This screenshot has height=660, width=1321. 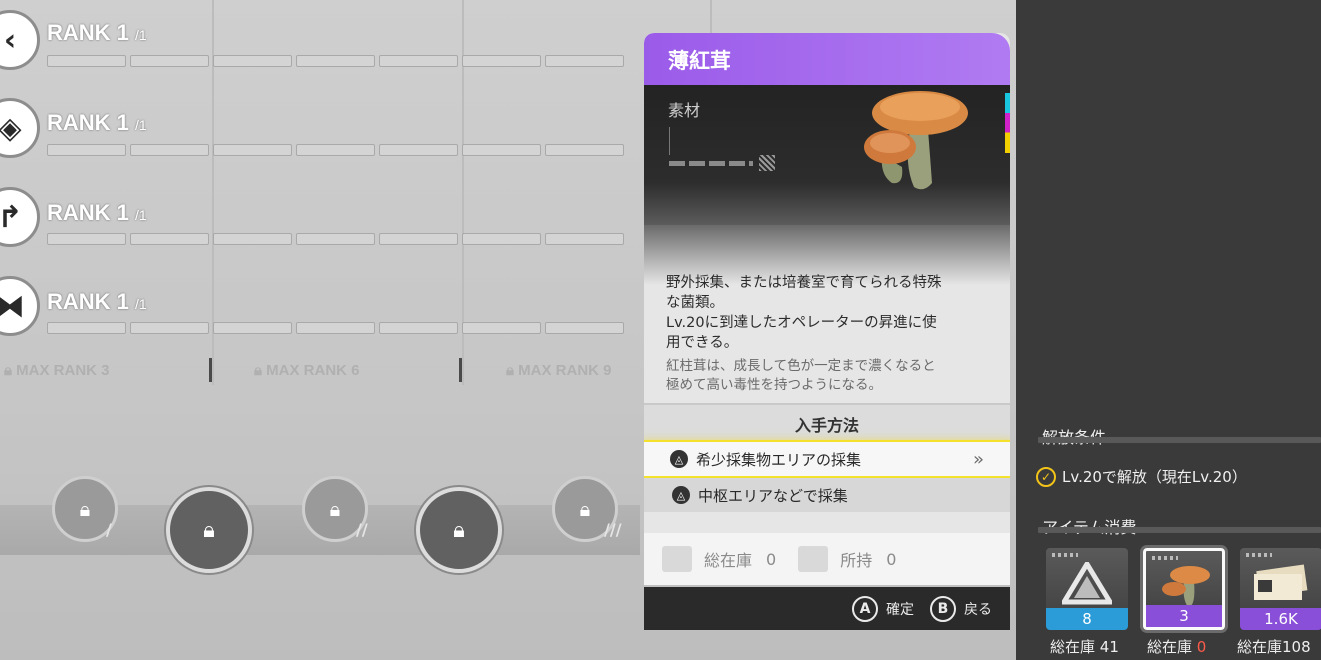 I want to click on item-category: 素材, so click(x=684, y=110).